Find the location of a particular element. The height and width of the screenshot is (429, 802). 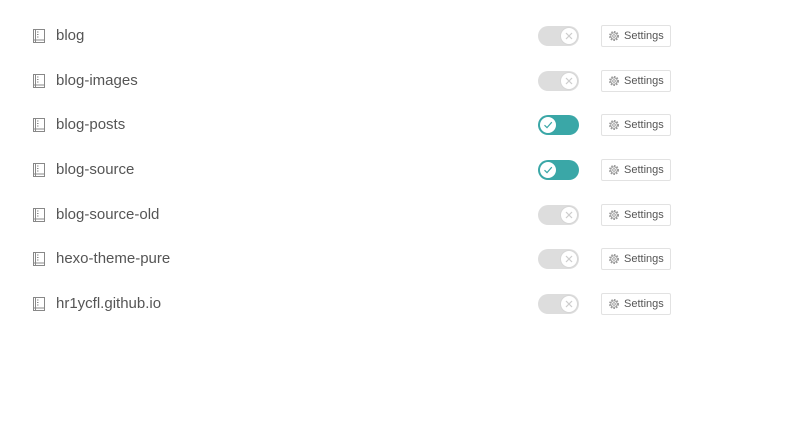

repo-name: blog-images is located at coordinates (97, 80).